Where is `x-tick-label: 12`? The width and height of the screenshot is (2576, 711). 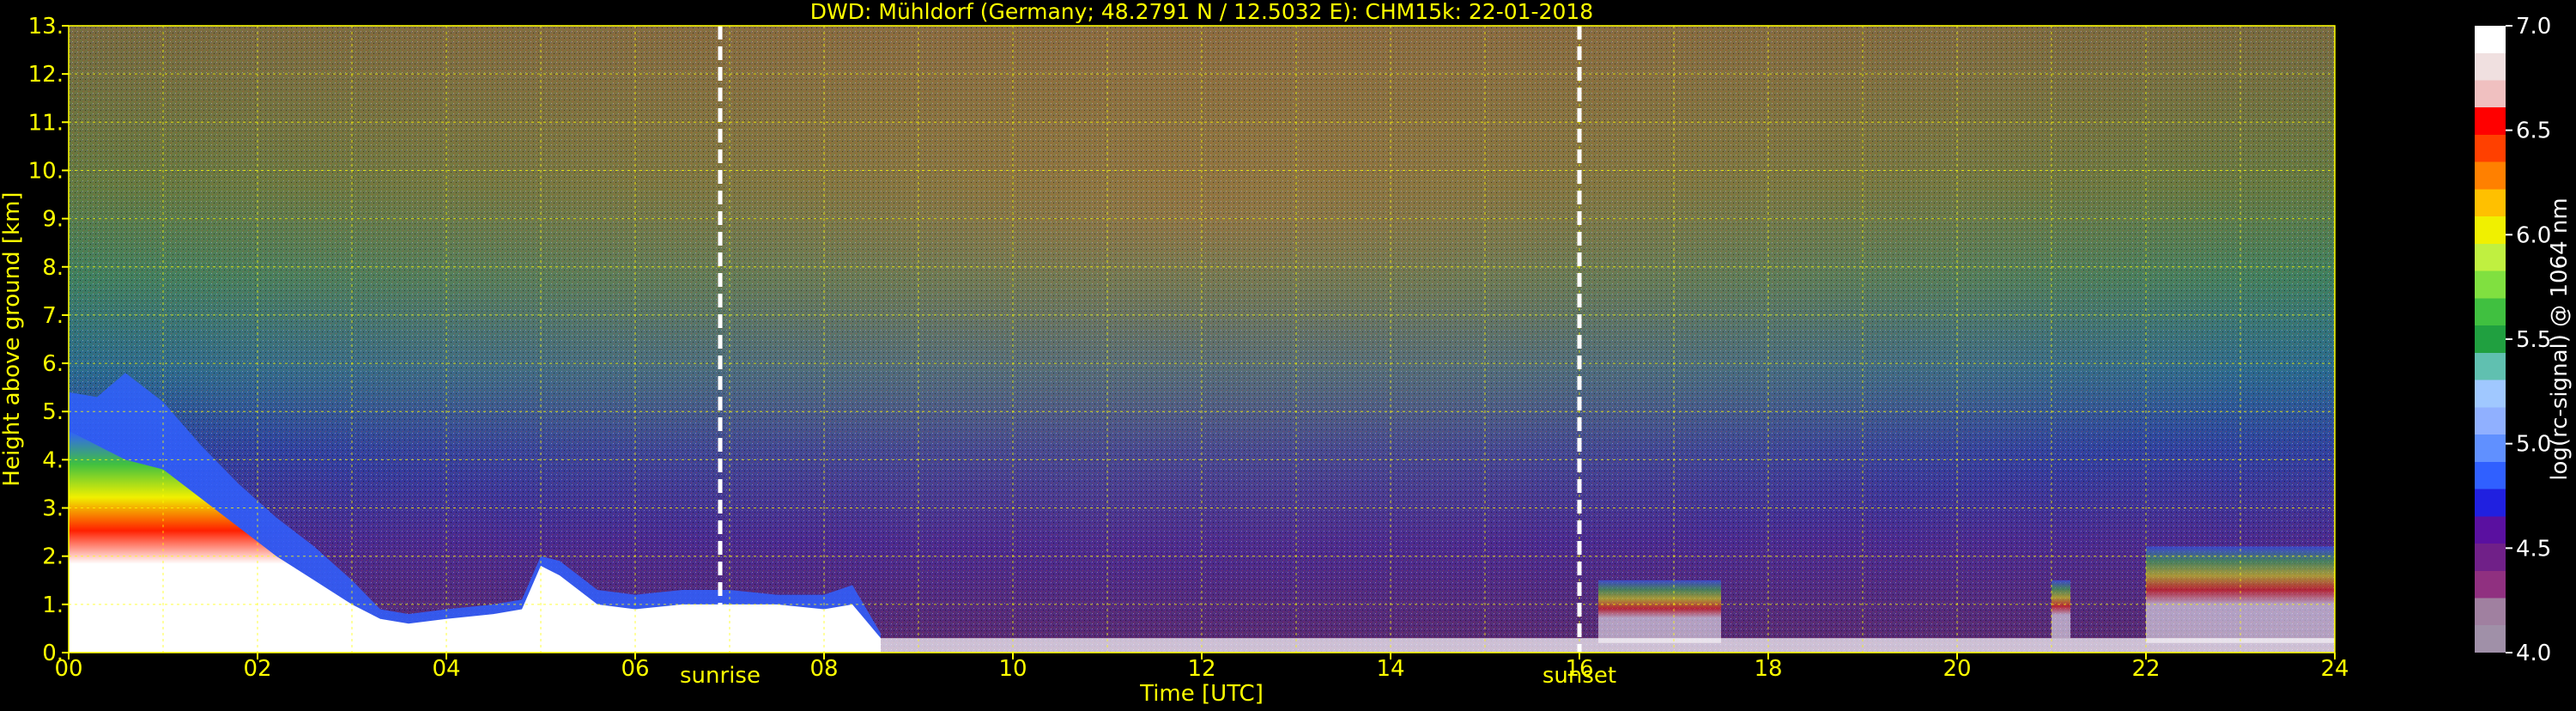 x-tick-label: 12 is located at coordinates (1201, 669).